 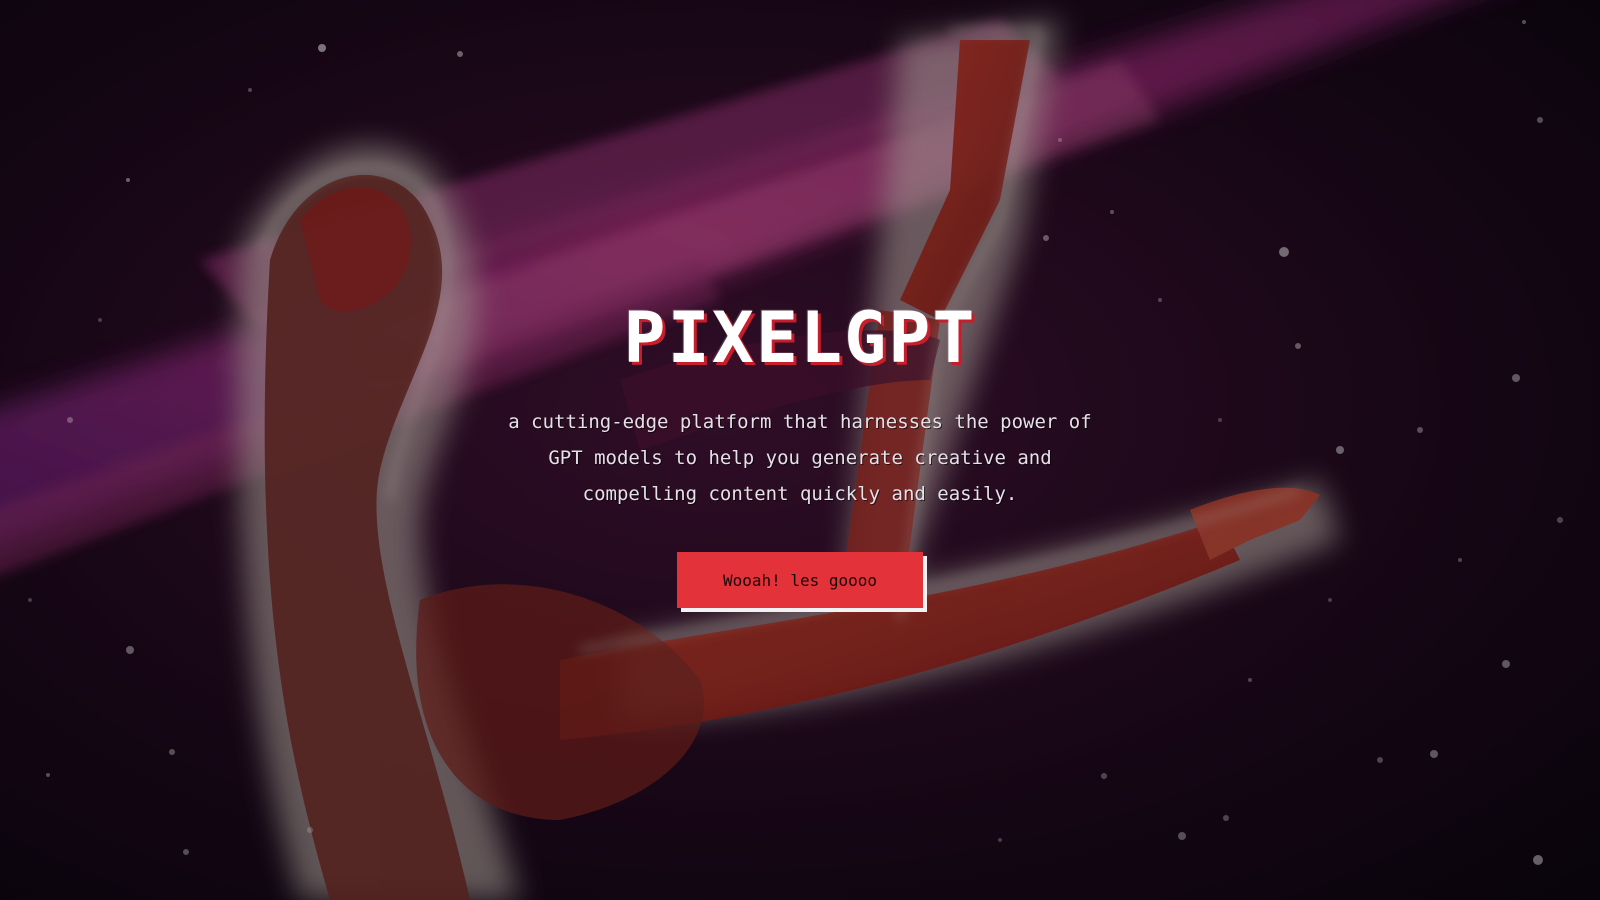 I want to click on page-title: PIXELGPT, so click(x=800, y=338).